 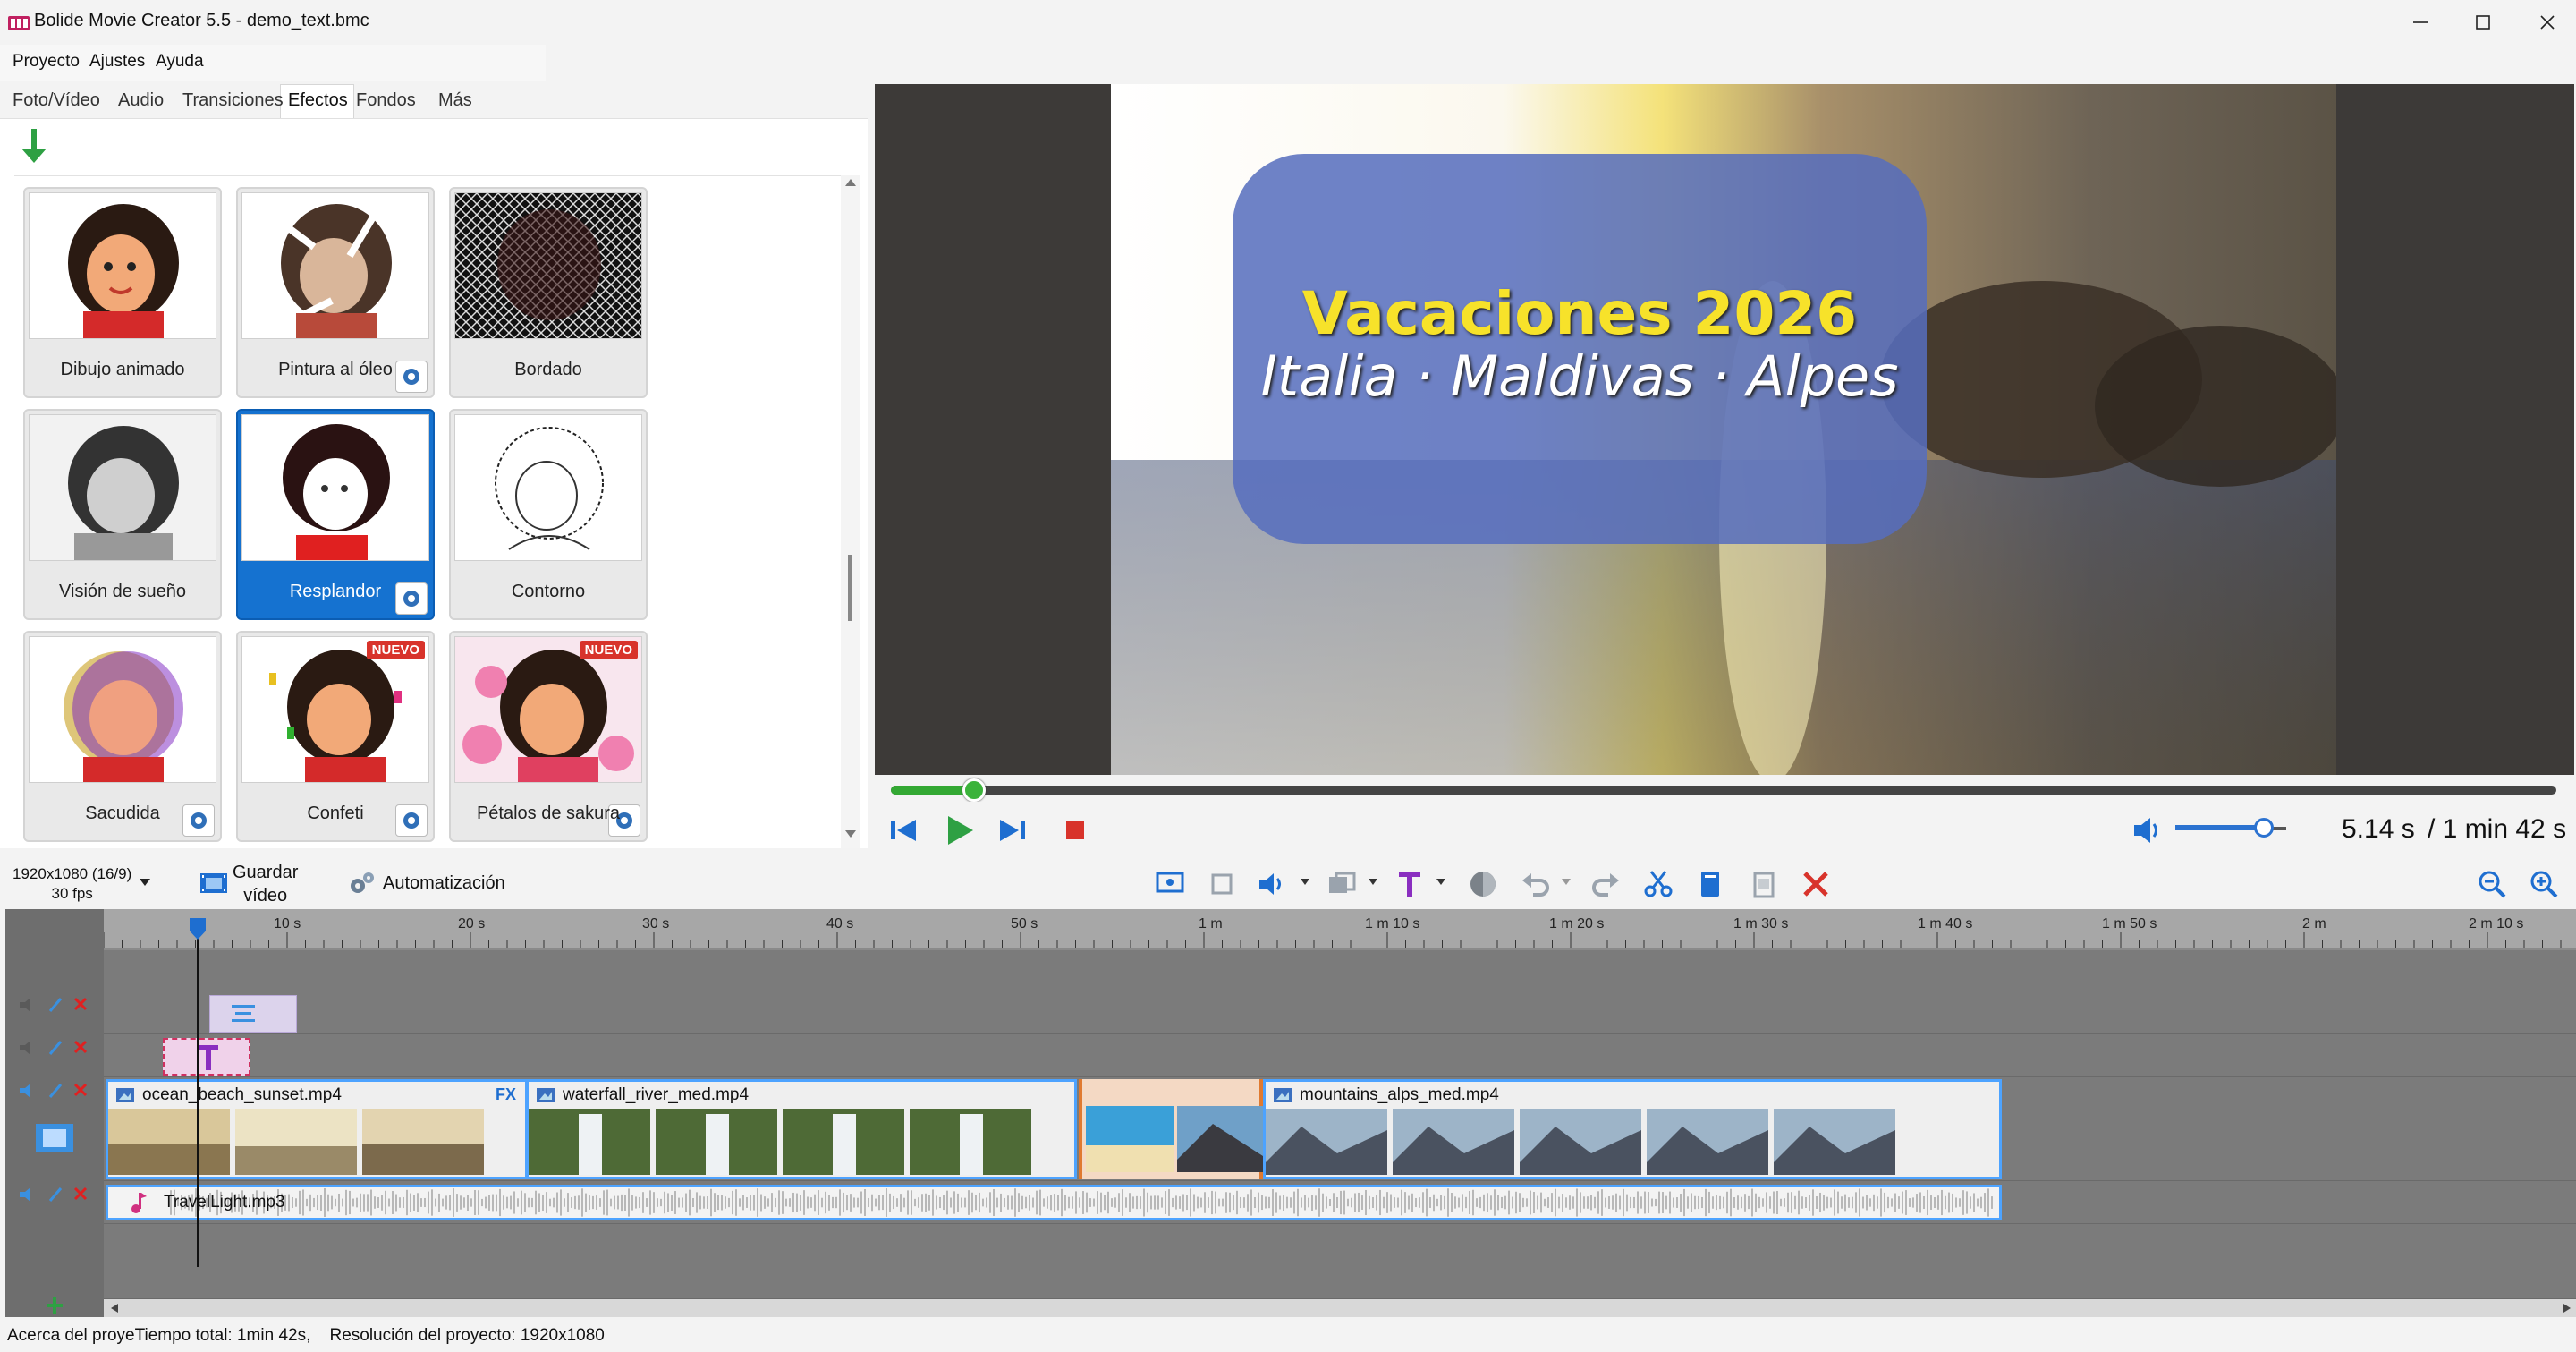 I want to click on effect-label: Pétalos de sakura, so click(x=548, y=813).